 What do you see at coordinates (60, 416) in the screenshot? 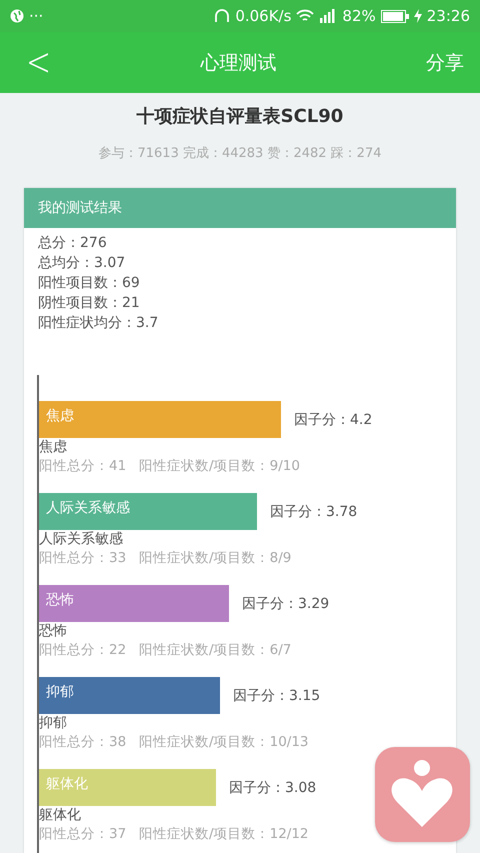
I see `y-tick-label: 焦虑` at bounding box center [60, 416].